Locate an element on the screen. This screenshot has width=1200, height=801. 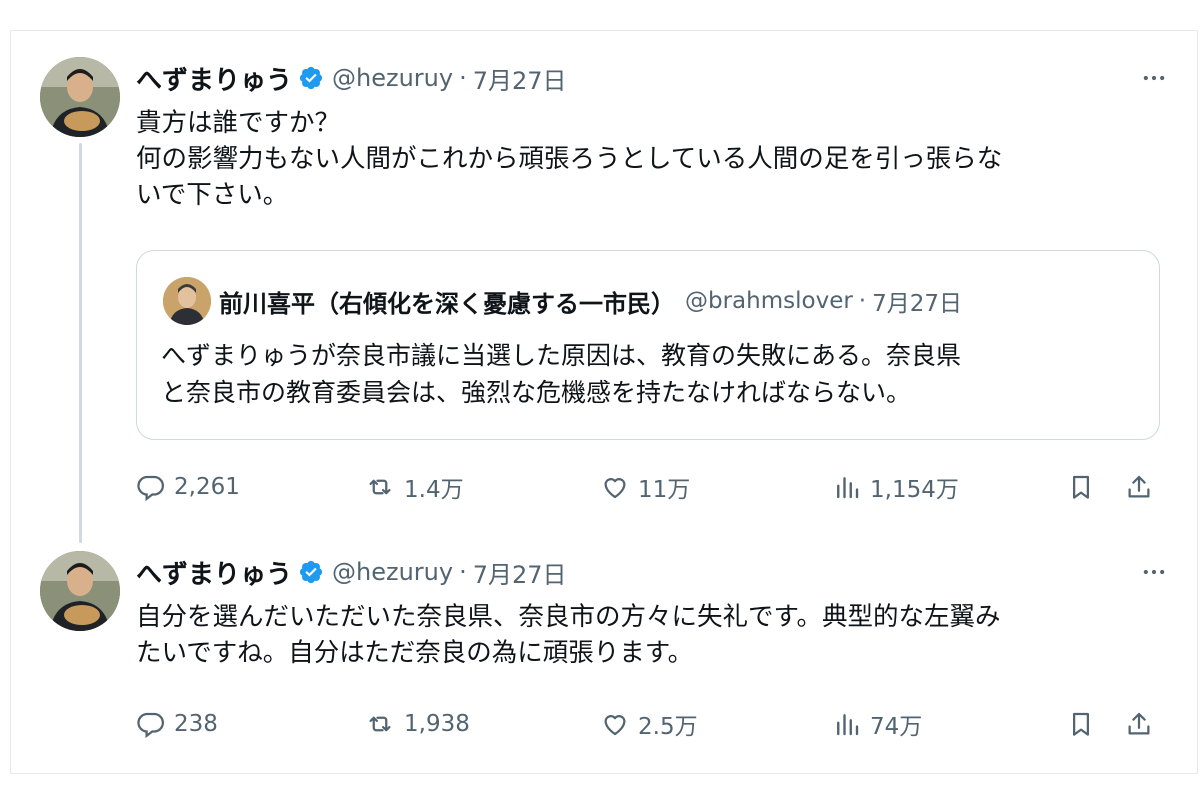
quote-avatar is located at coordinates (187, 301).